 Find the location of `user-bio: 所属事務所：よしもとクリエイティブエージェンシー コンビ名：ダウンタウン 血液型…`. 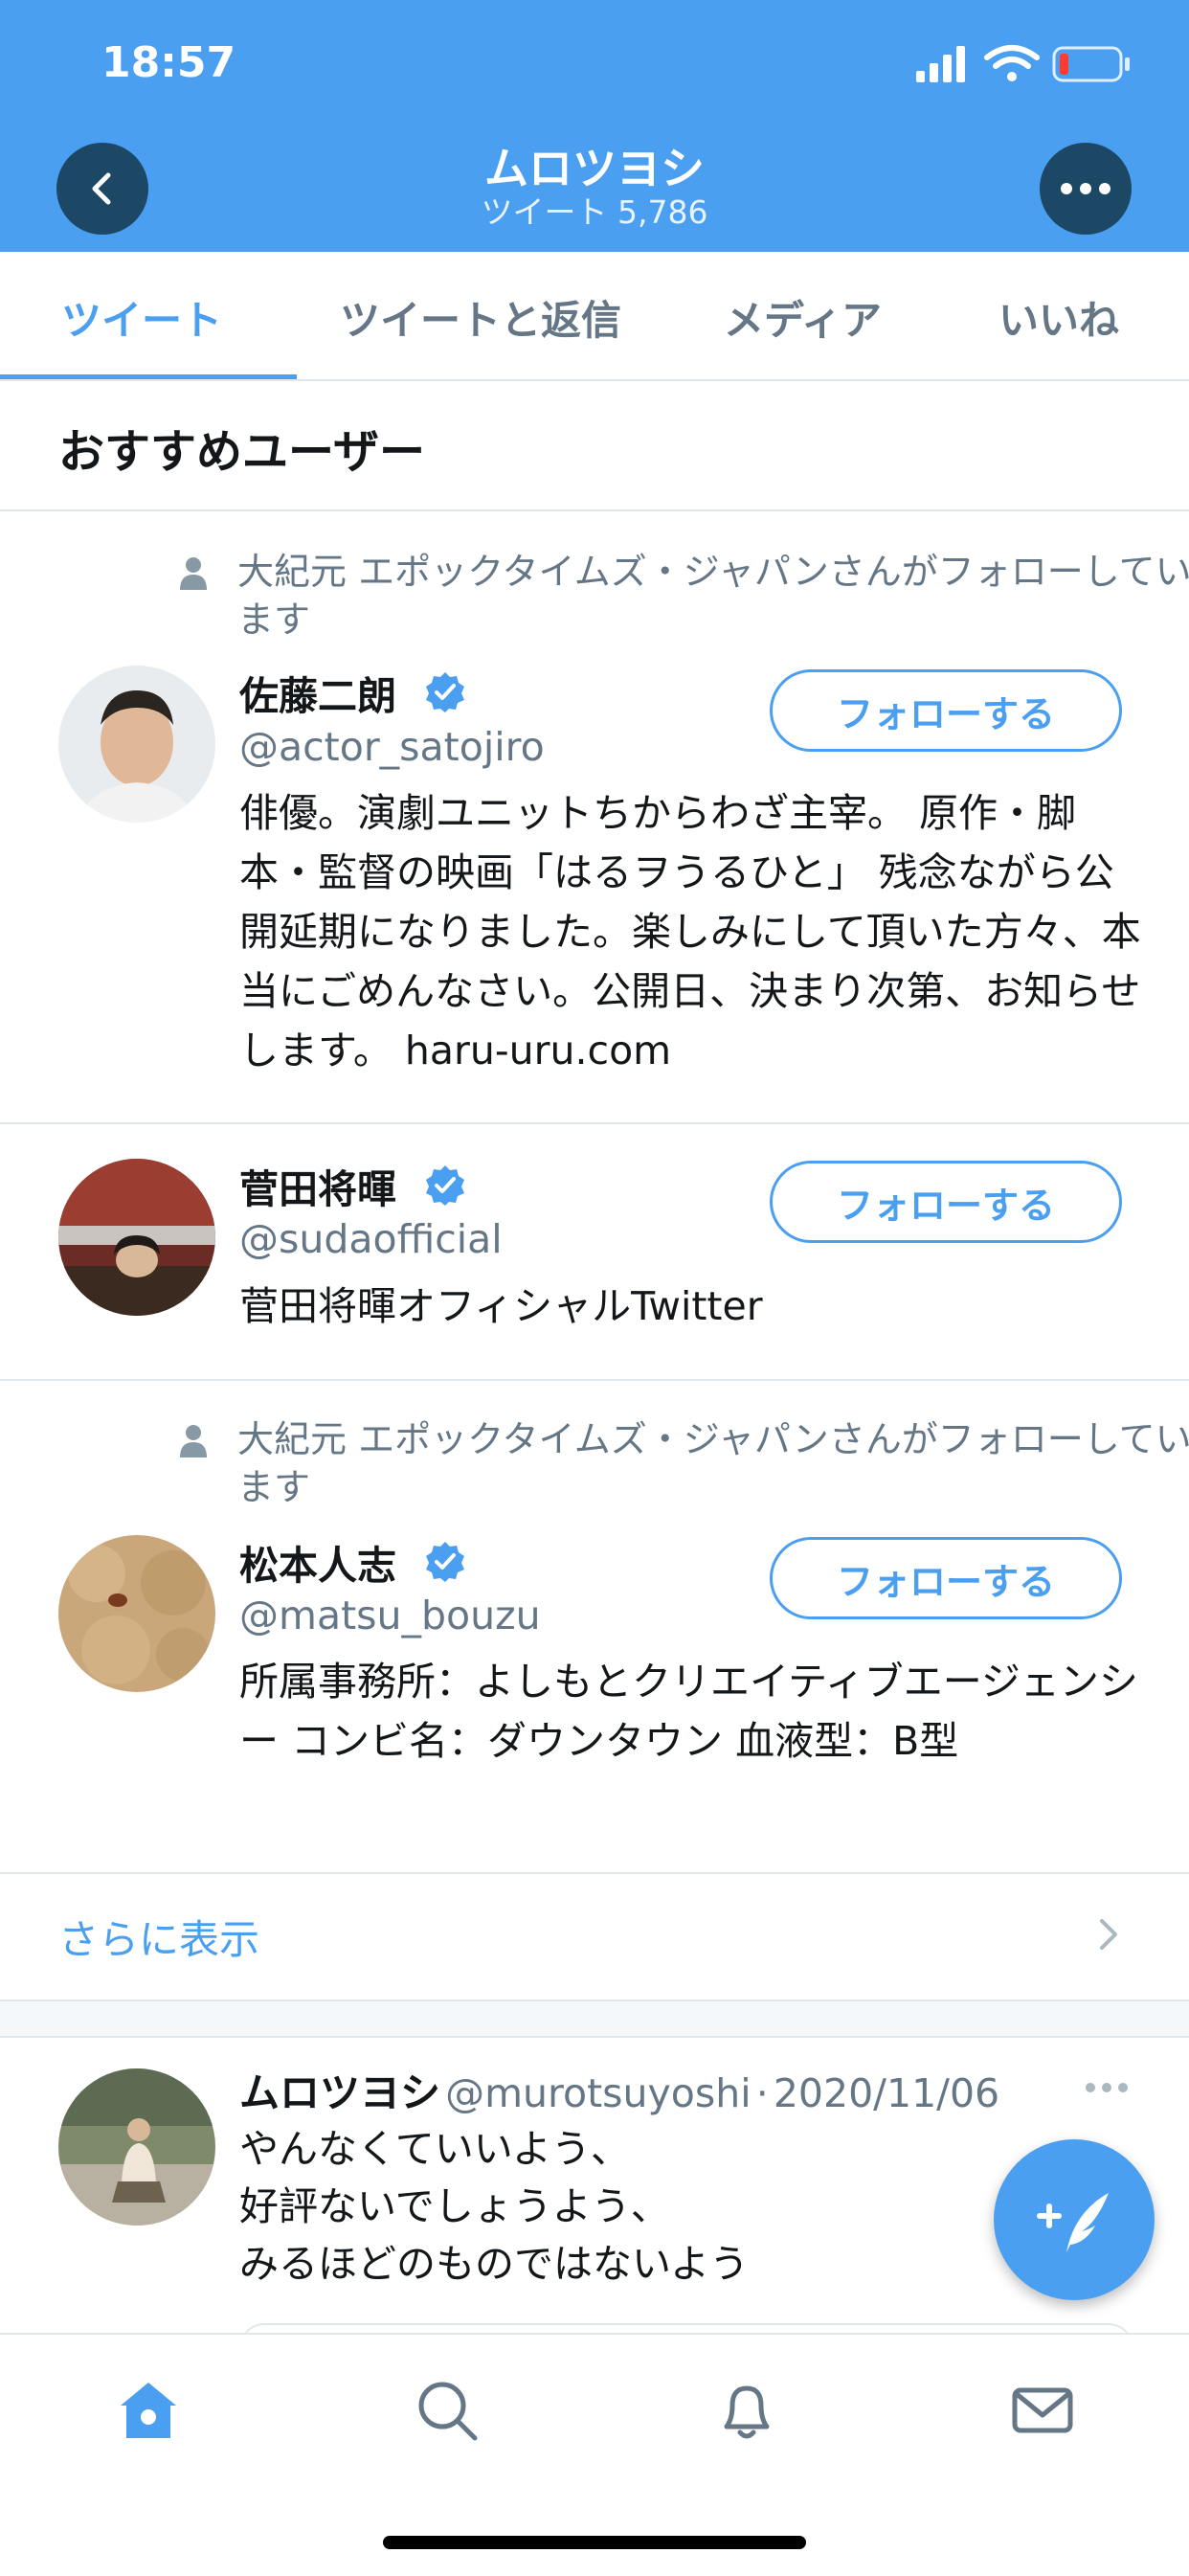

user-bio: 所属事務所：よしもとクリエイティブエージェンシー コンビ名：ダウンタウン 血液型… is located at coordinates (688, 1711).